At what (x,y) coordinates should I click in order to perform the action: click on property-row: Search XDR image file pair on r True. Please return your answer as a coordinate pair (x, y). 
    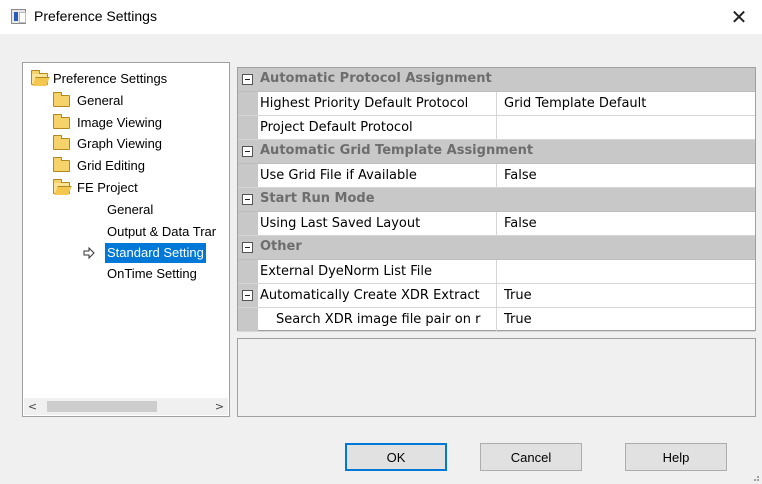
    Looking at the image, I should click on (496, 320).